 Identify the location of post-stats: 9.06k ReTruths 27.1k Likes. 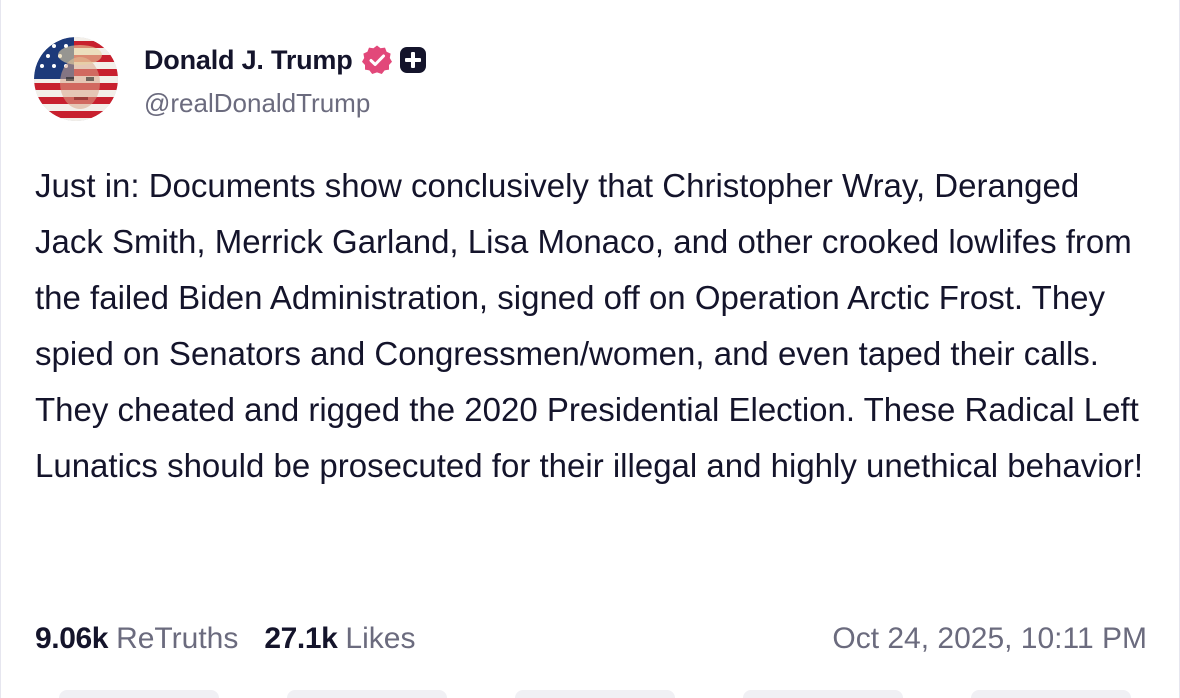
(225, 639).